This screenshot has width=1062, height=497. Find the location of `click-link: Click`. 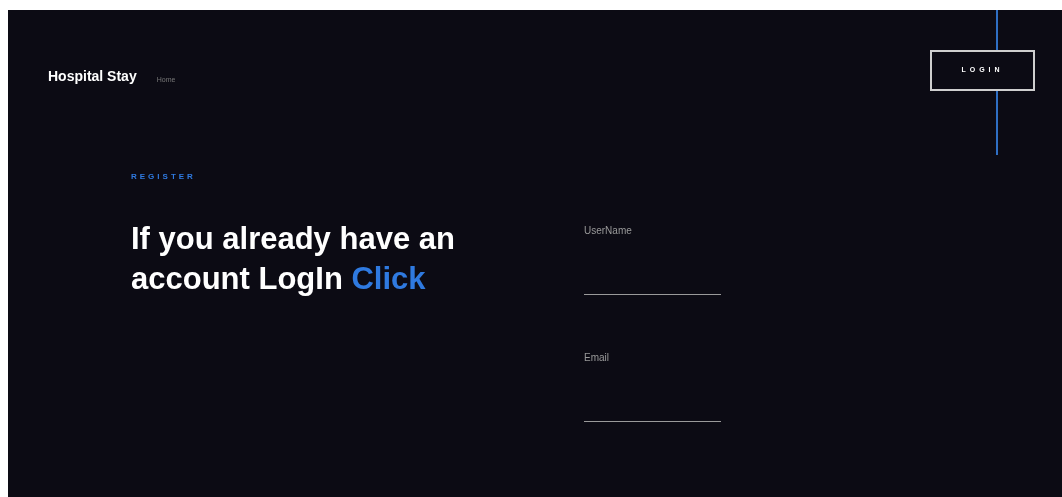

click-link: Click is located at coordinates (388, 278).